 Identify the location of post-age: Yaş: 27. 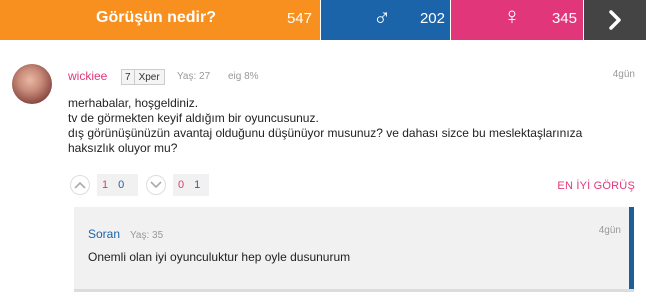
(194, 76).